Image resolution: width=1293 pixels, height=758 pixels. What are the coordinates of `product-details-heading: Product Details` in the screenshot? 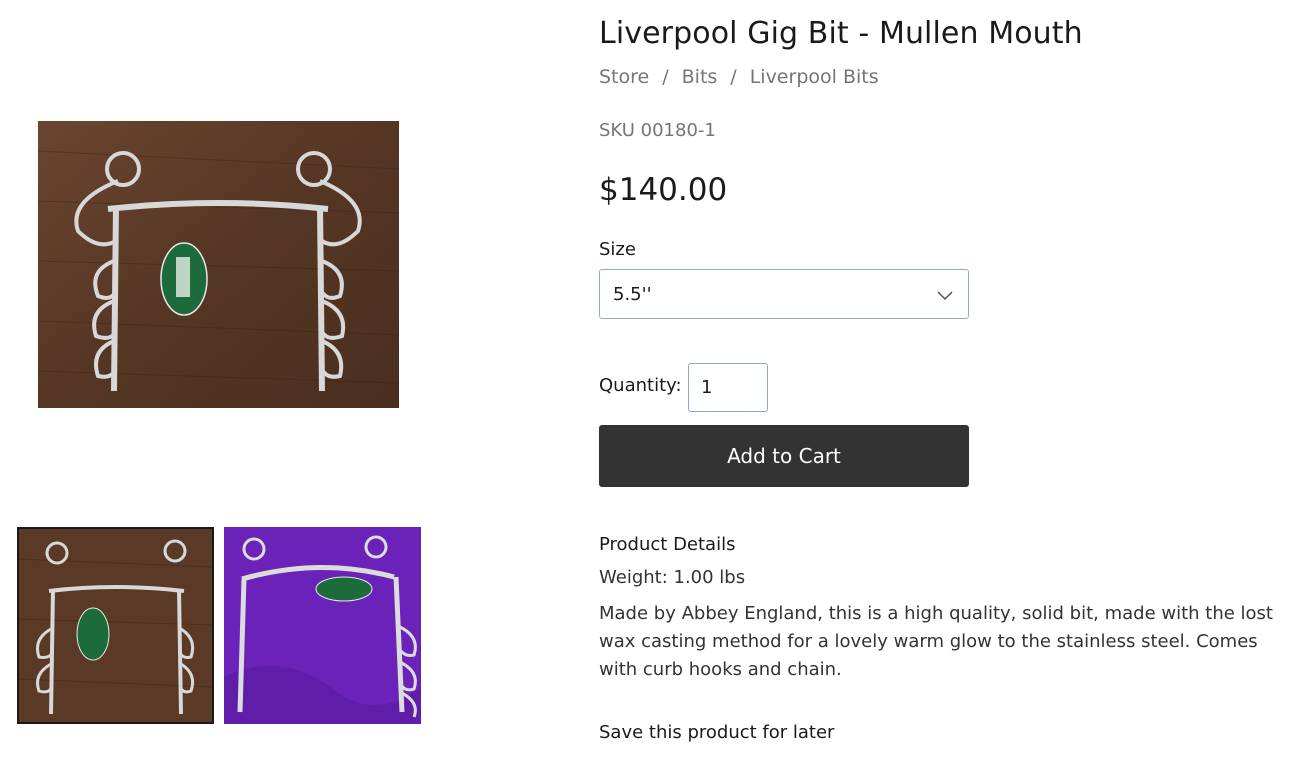 It's located at (667, 544).